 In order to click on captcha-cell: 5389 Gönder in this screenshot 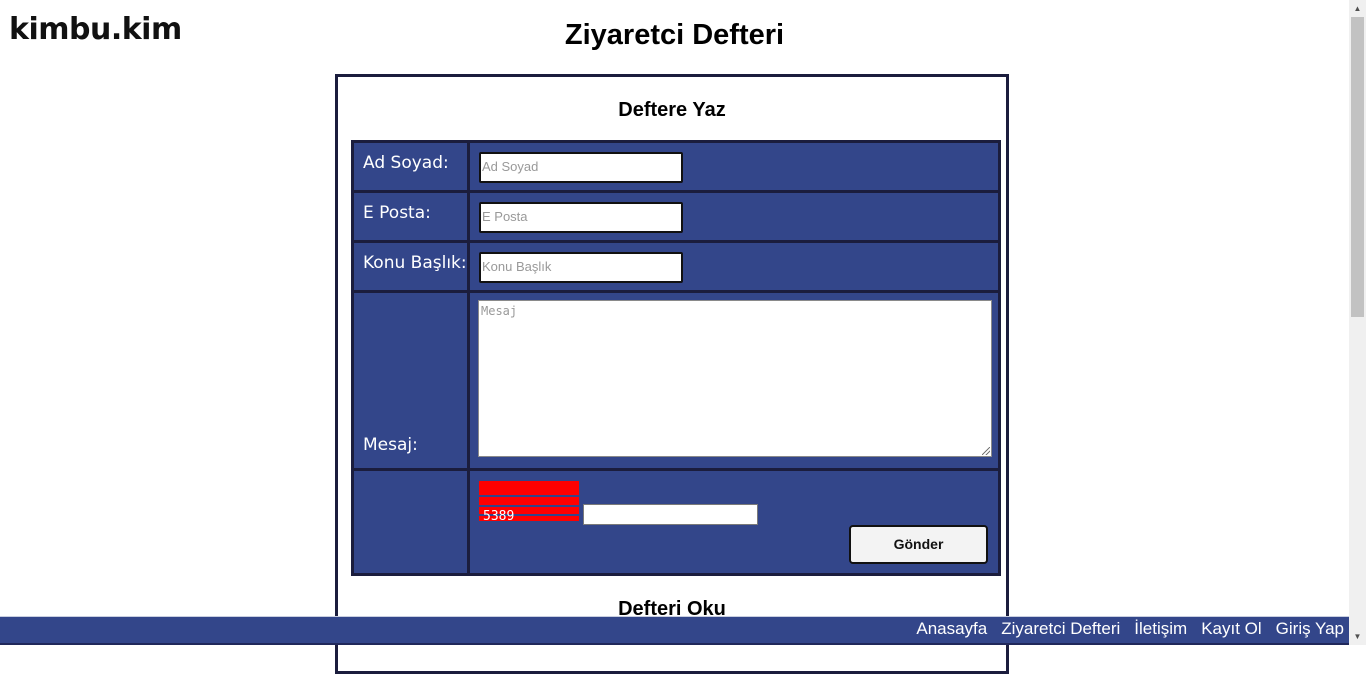, I will do `click(734, 522)`.